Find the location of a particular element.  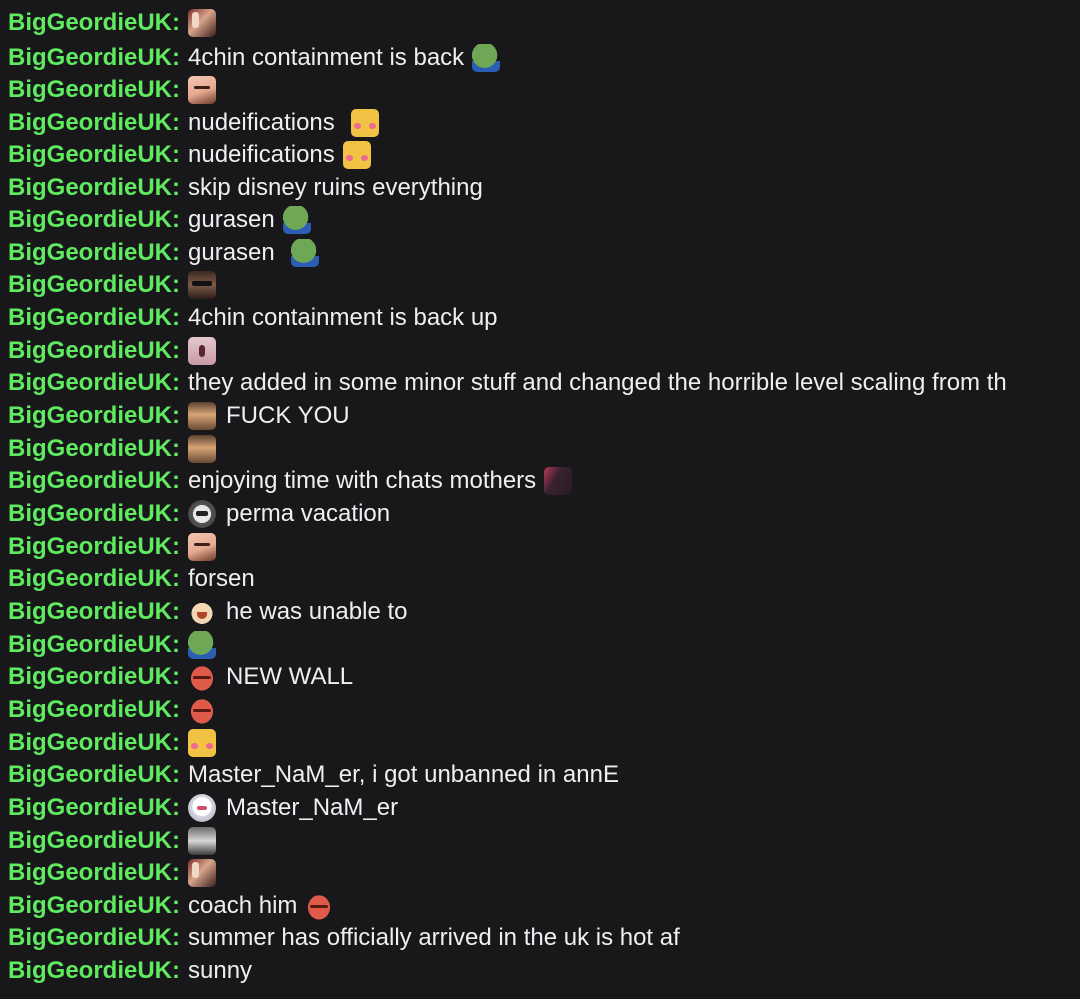

chat-message: BigGeordieUK: forsen is located at coordinates (131, 579).